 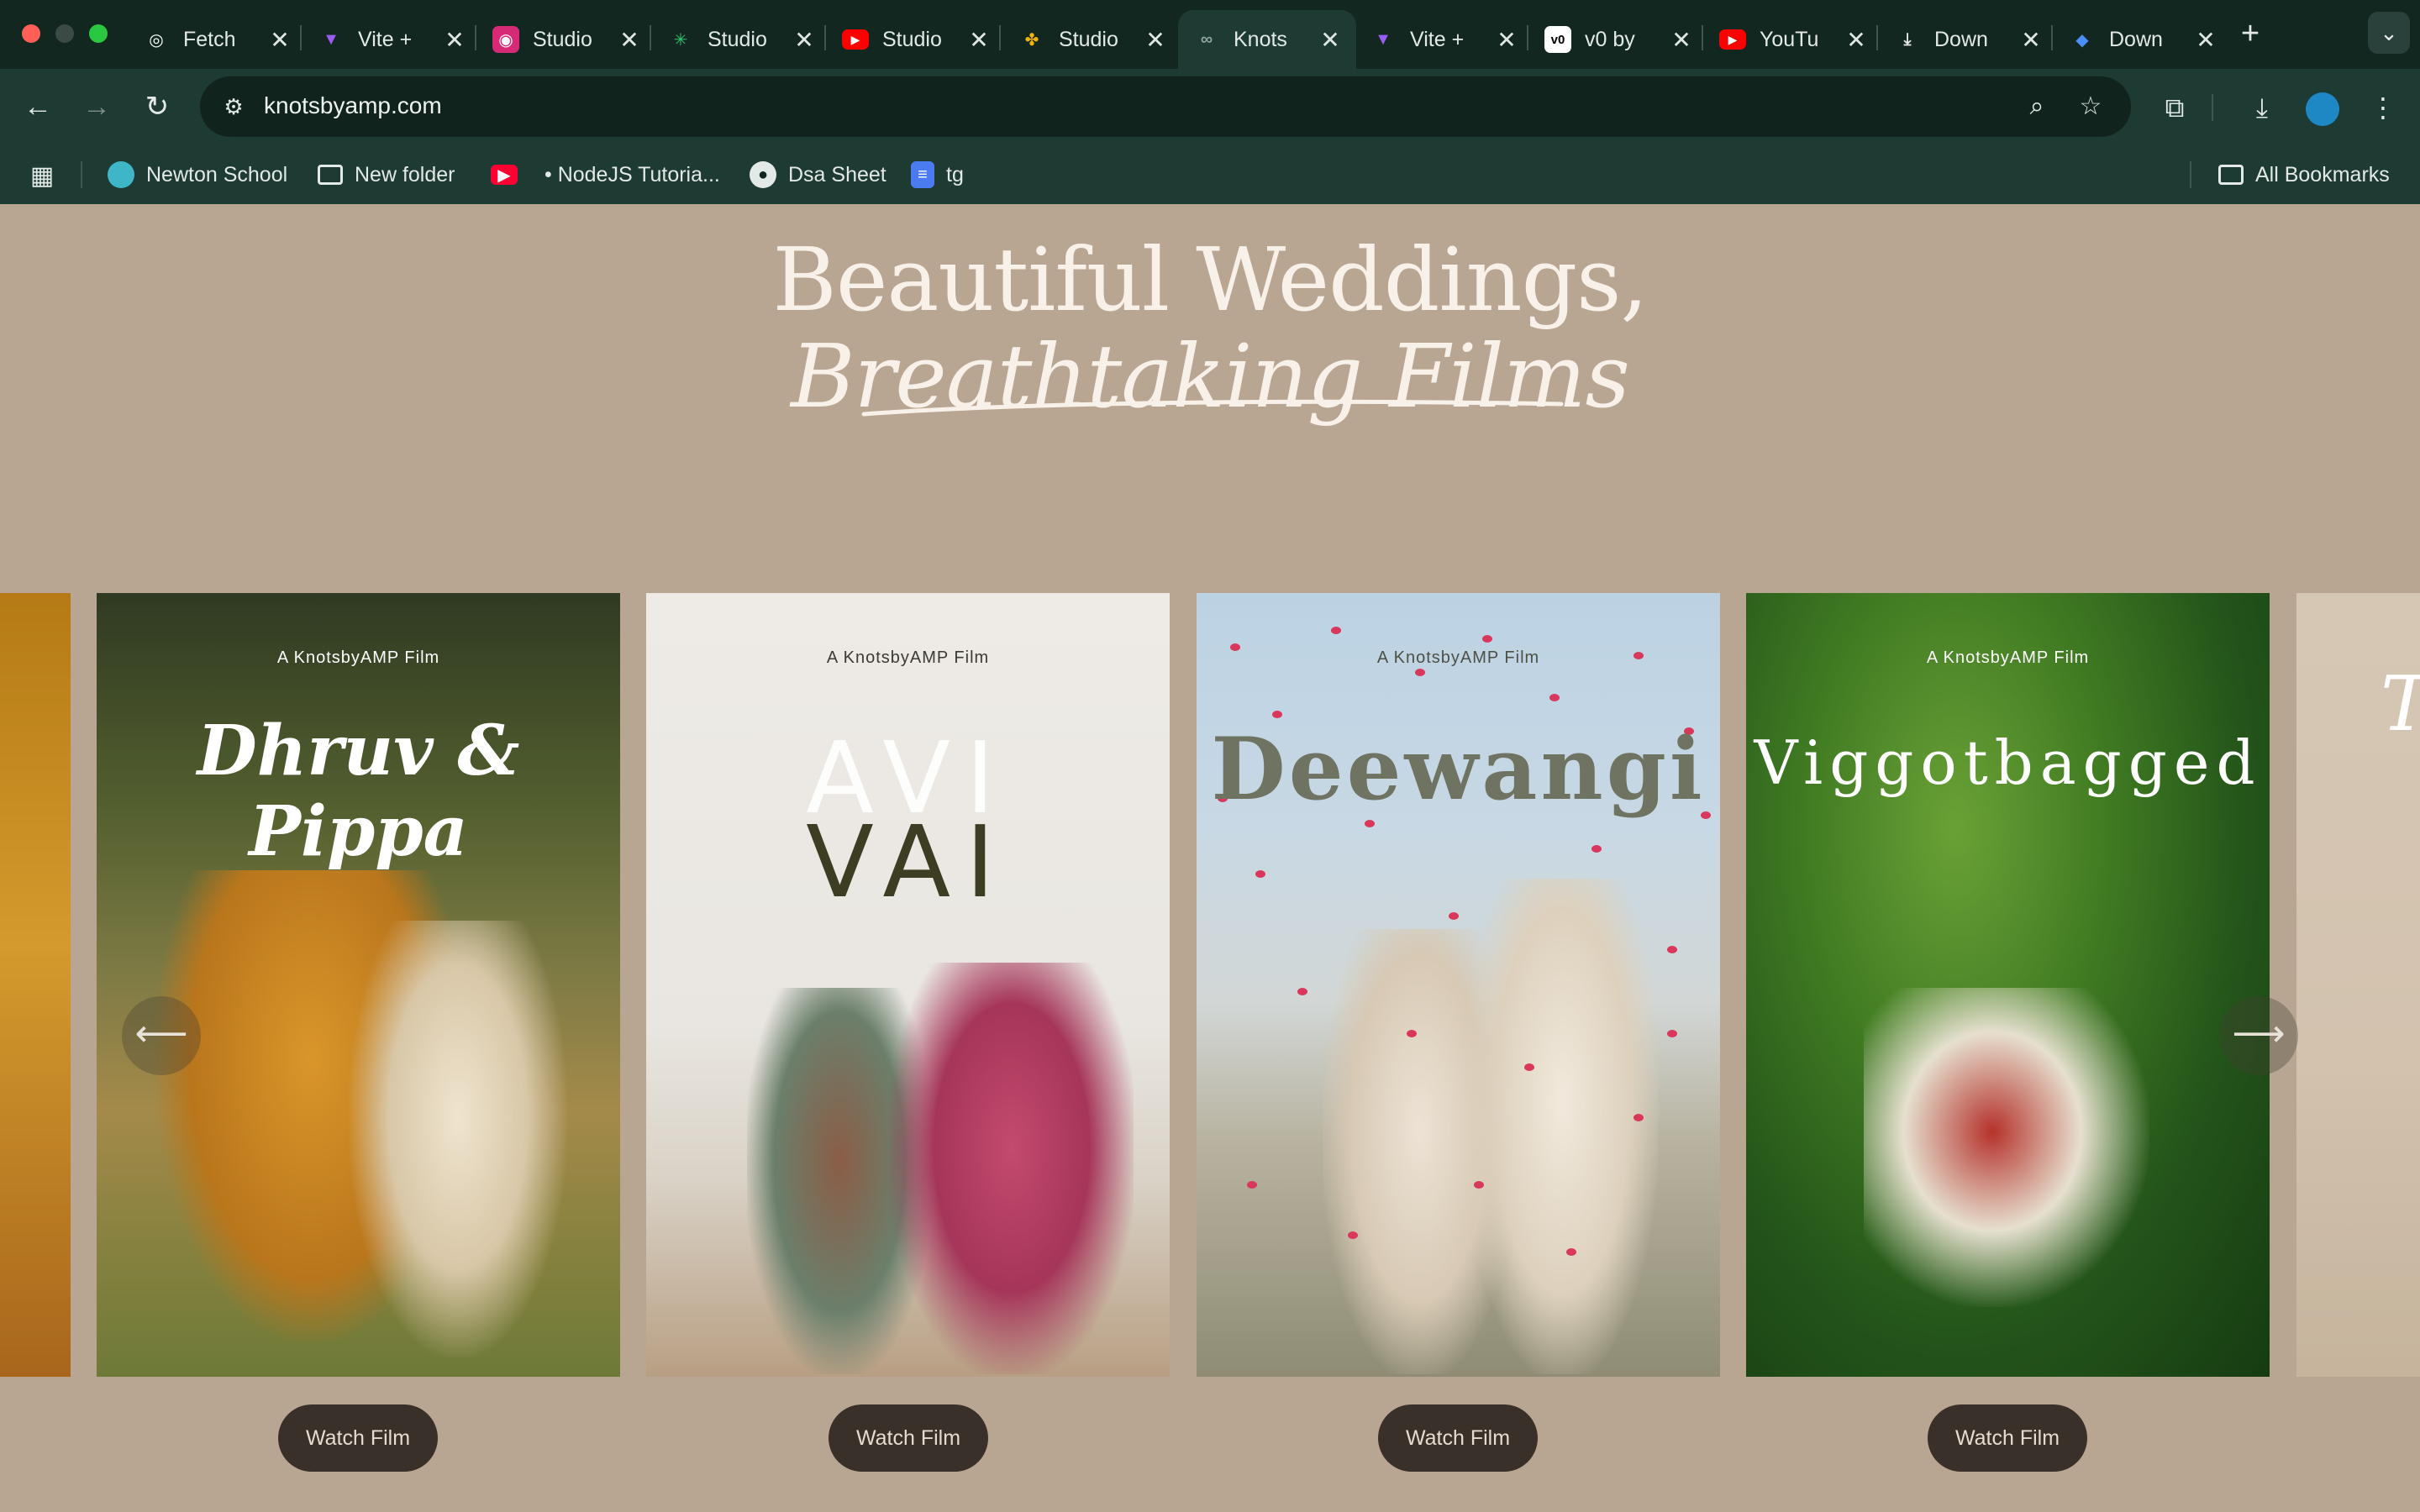 What do you see at coordinates (2263, 107) in the screenshot?
I see `download-icon: ⤓` at bounding box center [2263, 107].